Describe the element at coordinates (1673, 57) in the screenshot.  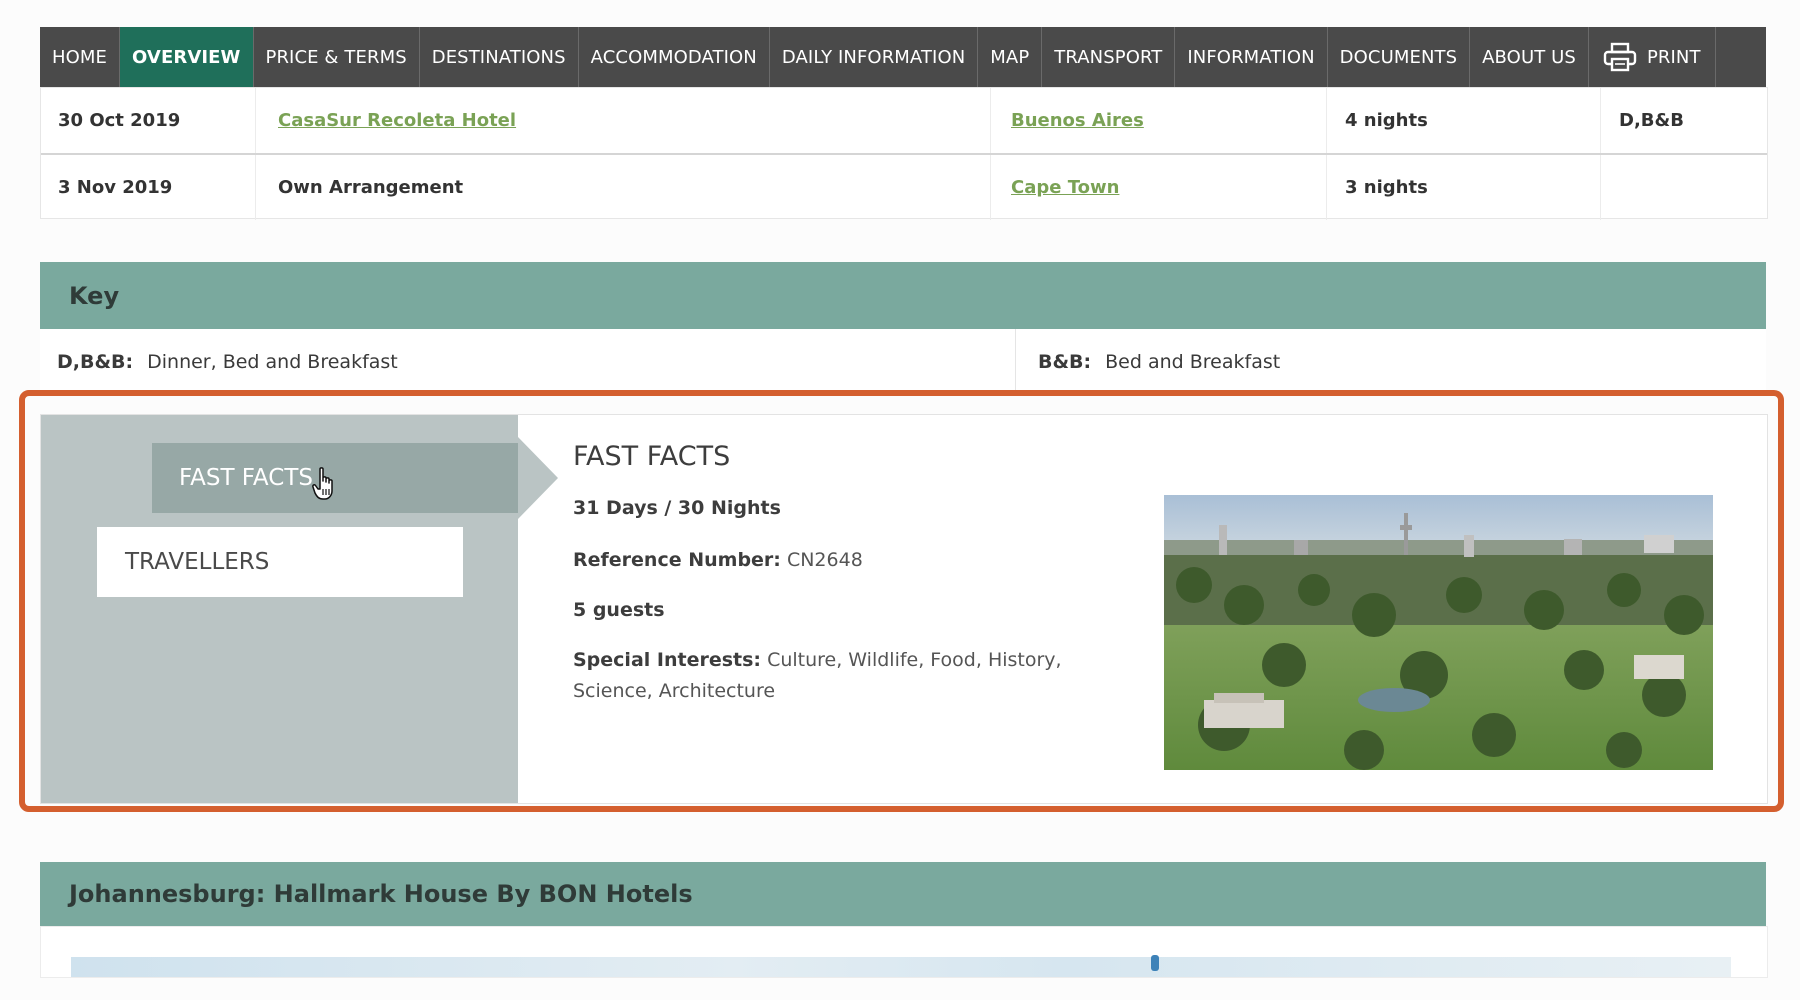
I see `nav-print-label: PRINT` at that location.